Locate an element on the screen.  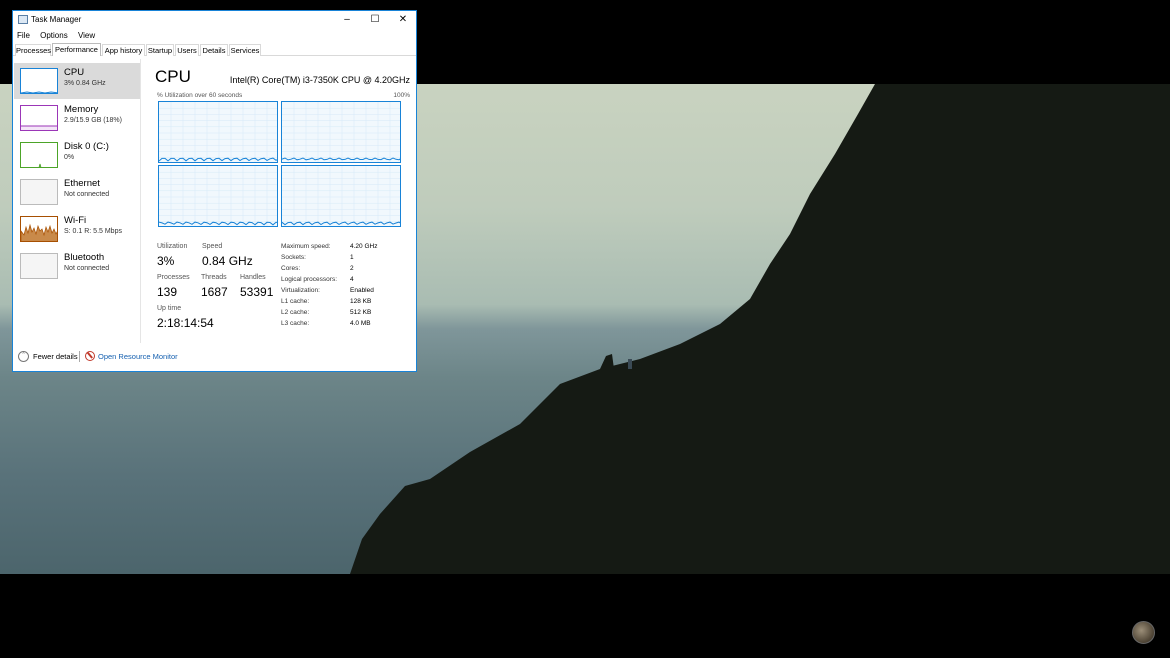
spec-value: 128 KB is located at coordinates (361, 301).